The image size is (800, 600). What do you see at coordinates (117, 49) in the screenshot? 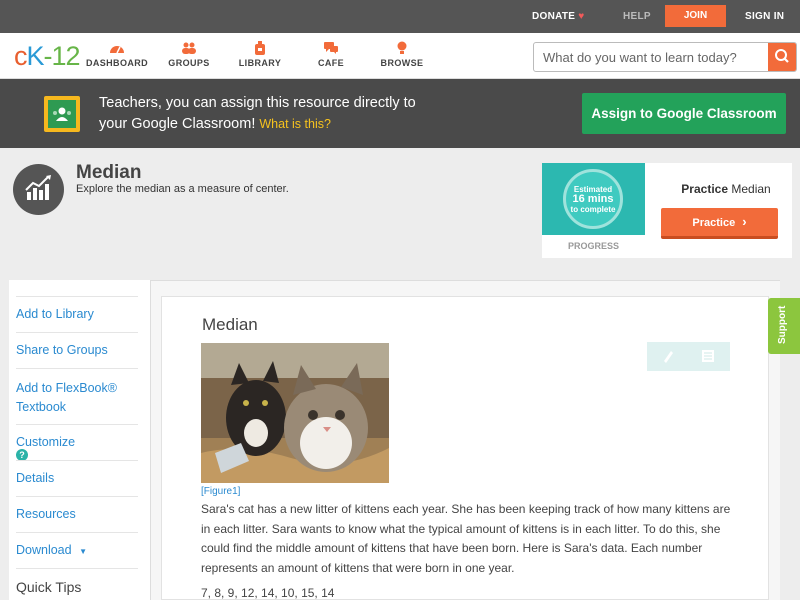
I see `dashboard-icon` at bounding box center [117, 49].